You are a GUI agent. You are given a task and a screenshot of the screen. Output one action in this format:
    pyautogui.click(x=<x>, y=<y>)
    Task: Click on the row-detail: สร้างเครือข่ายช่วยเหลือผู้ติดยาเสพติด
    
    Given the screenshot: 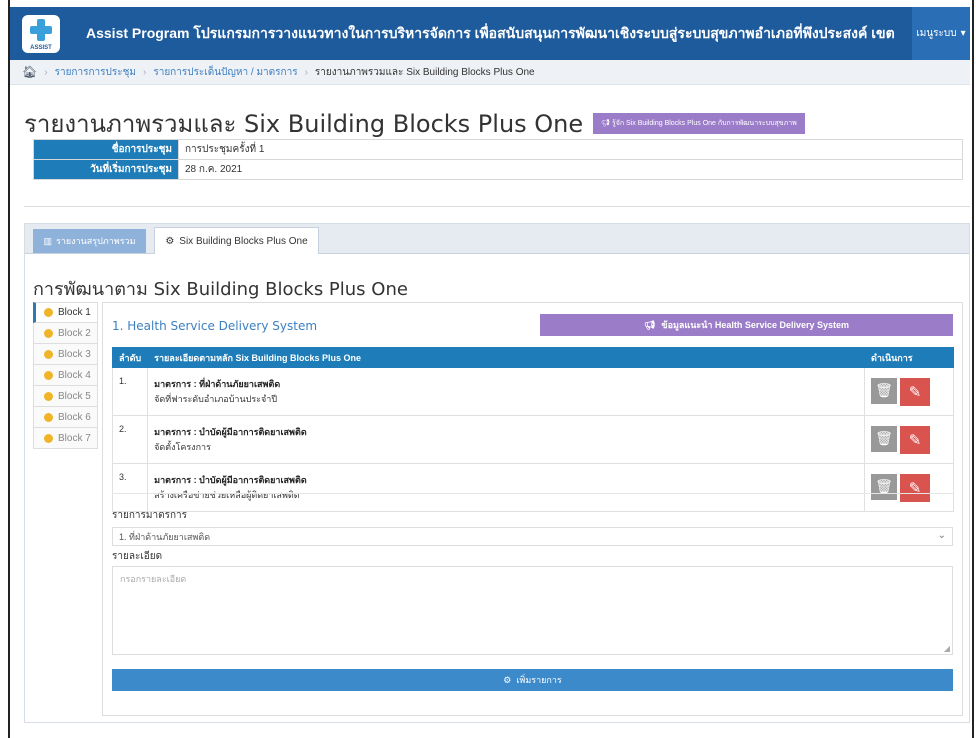 What is the action you would take?
    pyautogui.click(x=227, y=495)
    